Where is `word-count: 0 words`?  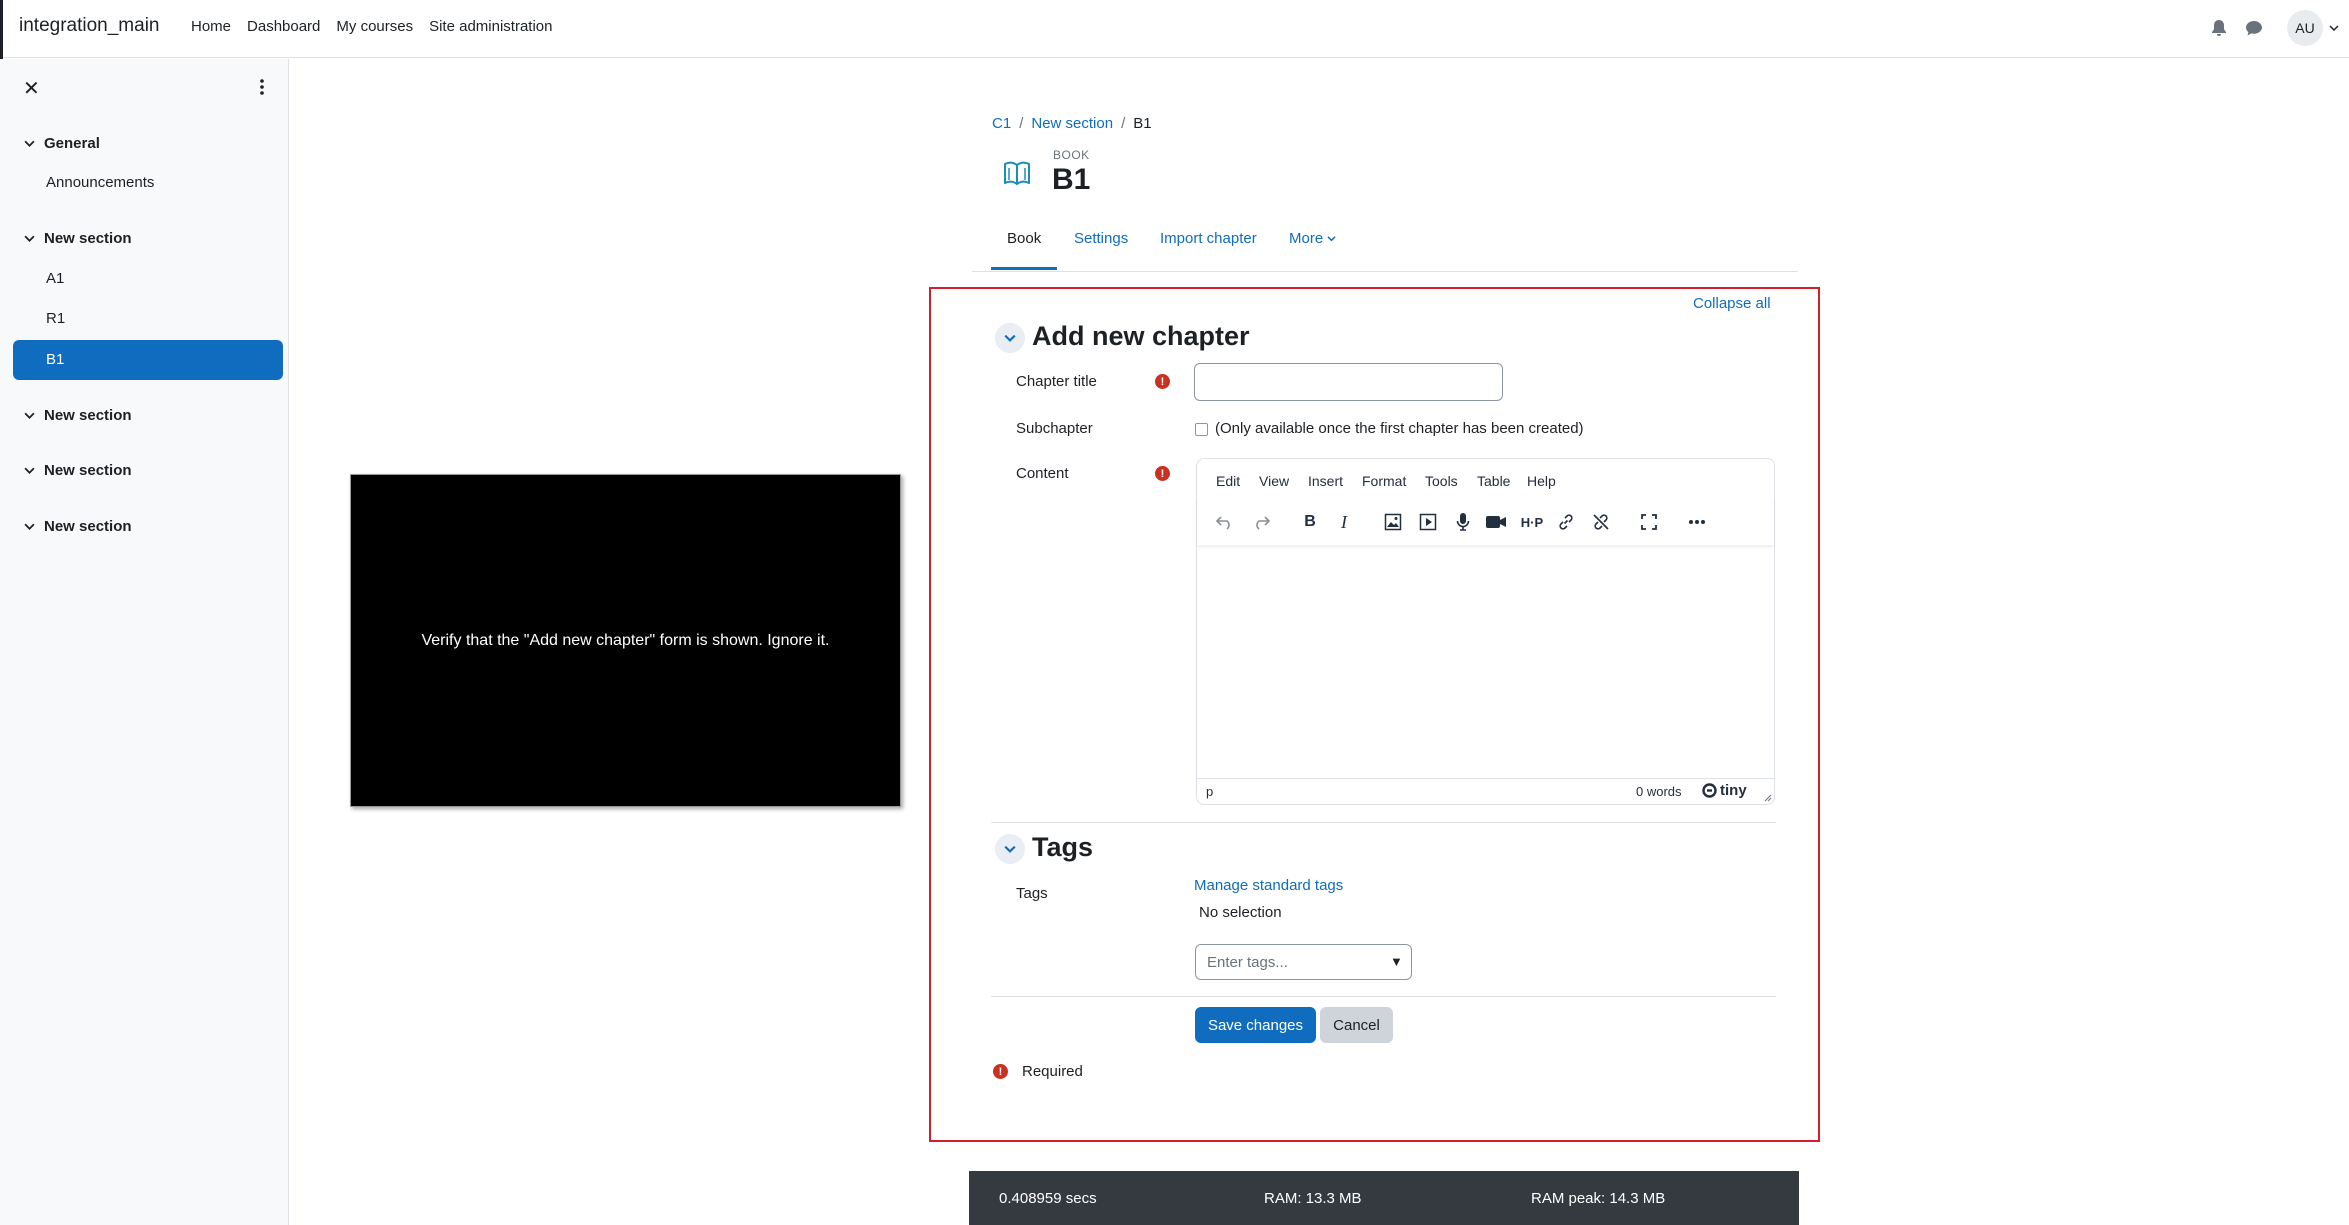
word-count: 0 words is located at coordinates (1659, 791).